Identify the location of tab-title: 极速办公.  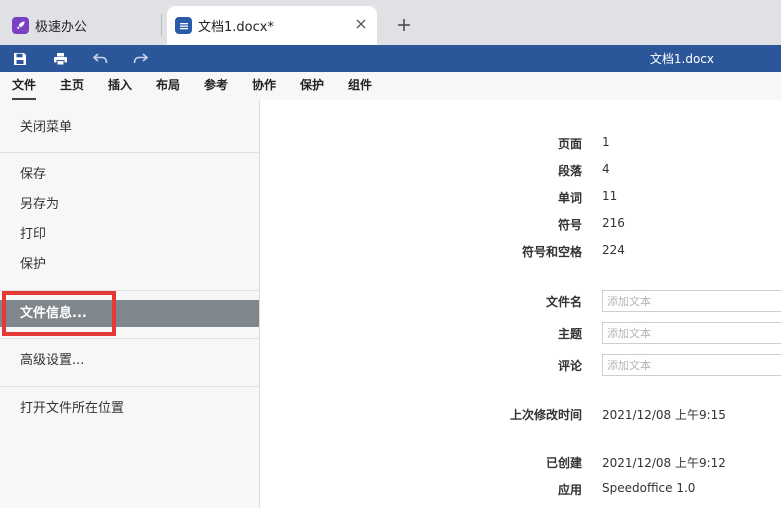
(61, 27).